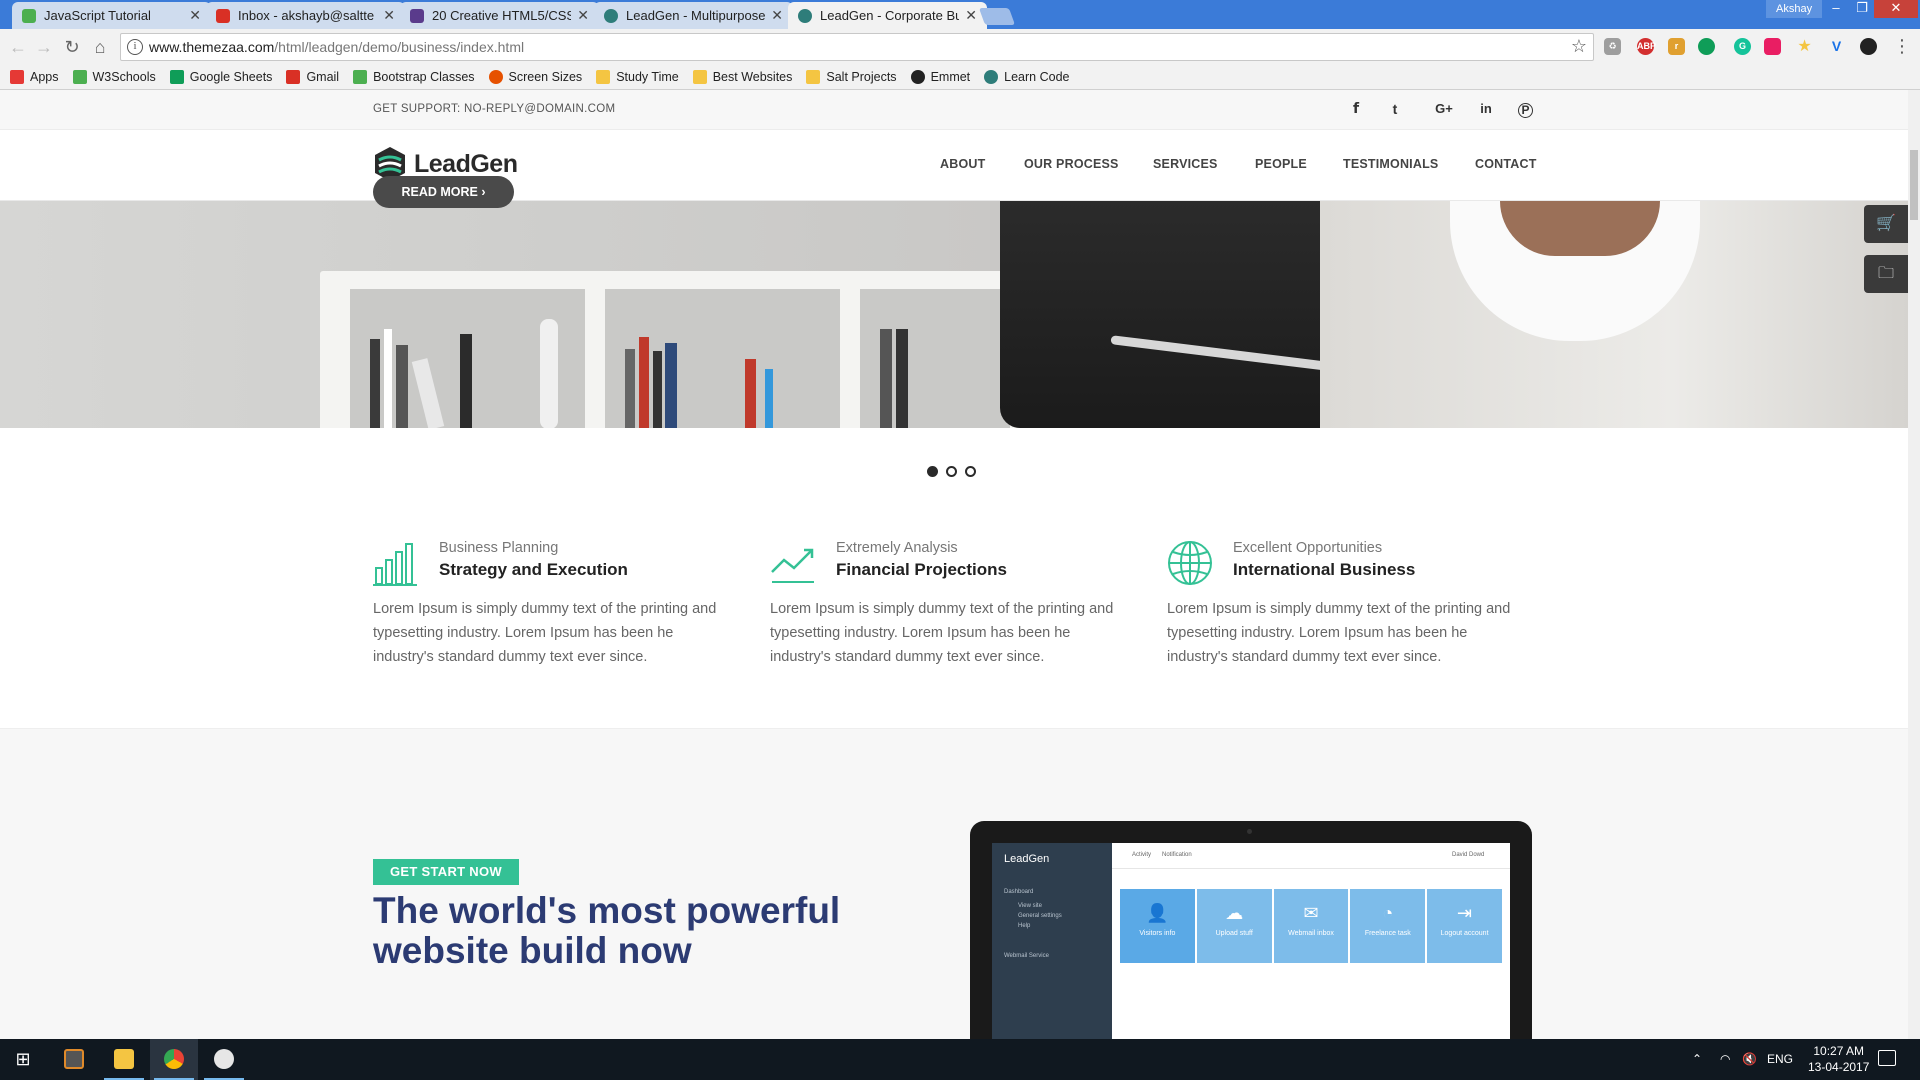 This screenshot has width=1920, height=1080. What do you see at coordinates (962, 164) in the screenshot?
I see `nav-about: ABOUT` at bounding box center [962, 164].